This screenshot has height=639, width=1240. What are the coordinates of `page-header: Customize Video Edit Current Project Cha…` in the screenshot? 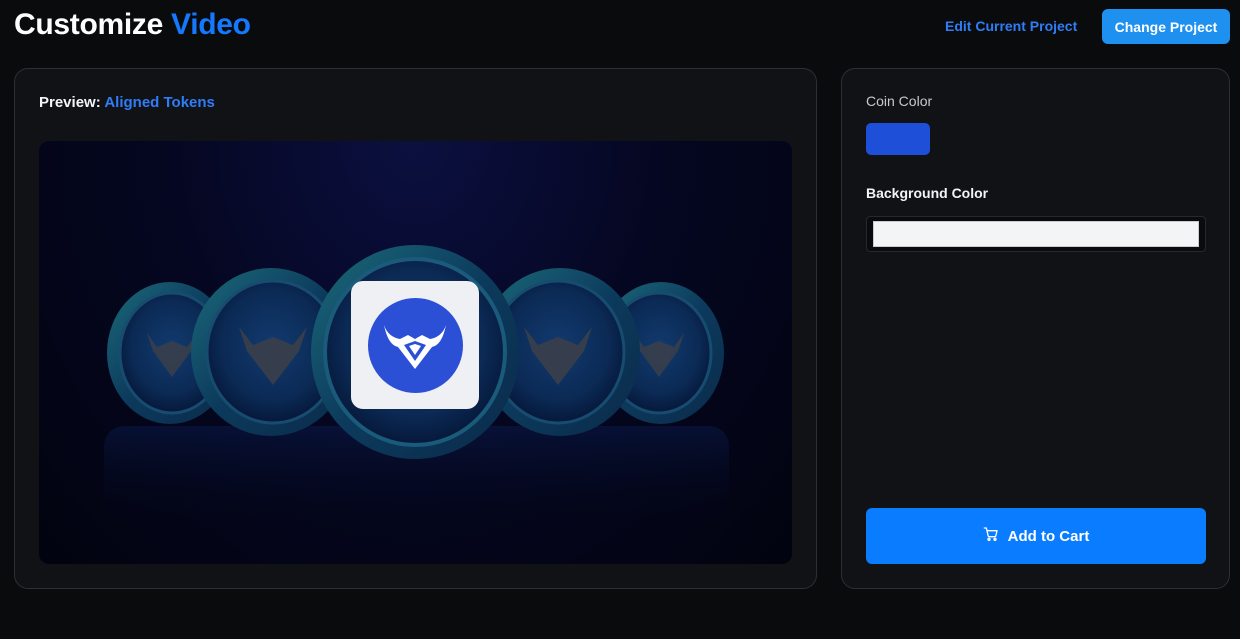 It's located at (620, 28).